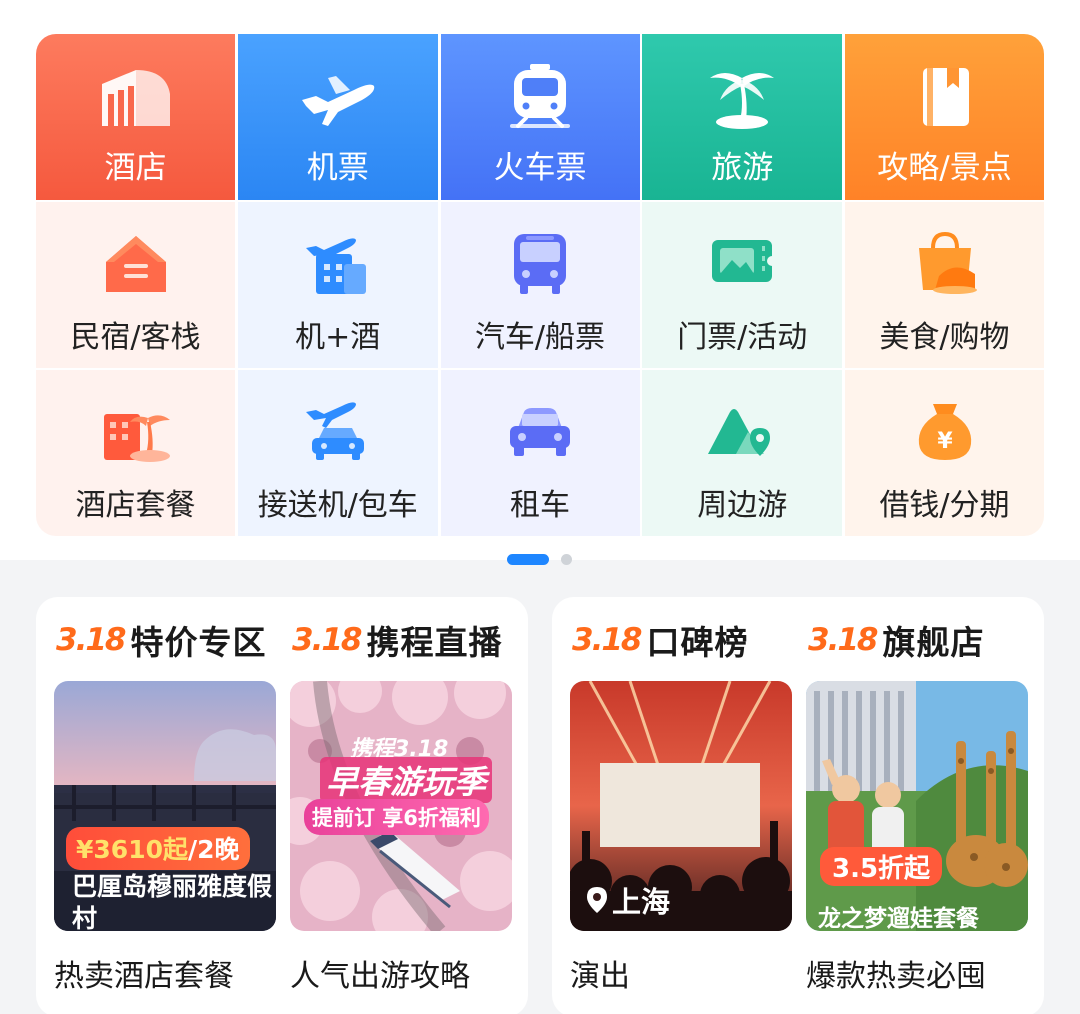 This screenshot has width=1080, height=1014. I want to click on hotel-name: 巴厘岛穆丽雅度假村, so click(172, 901).